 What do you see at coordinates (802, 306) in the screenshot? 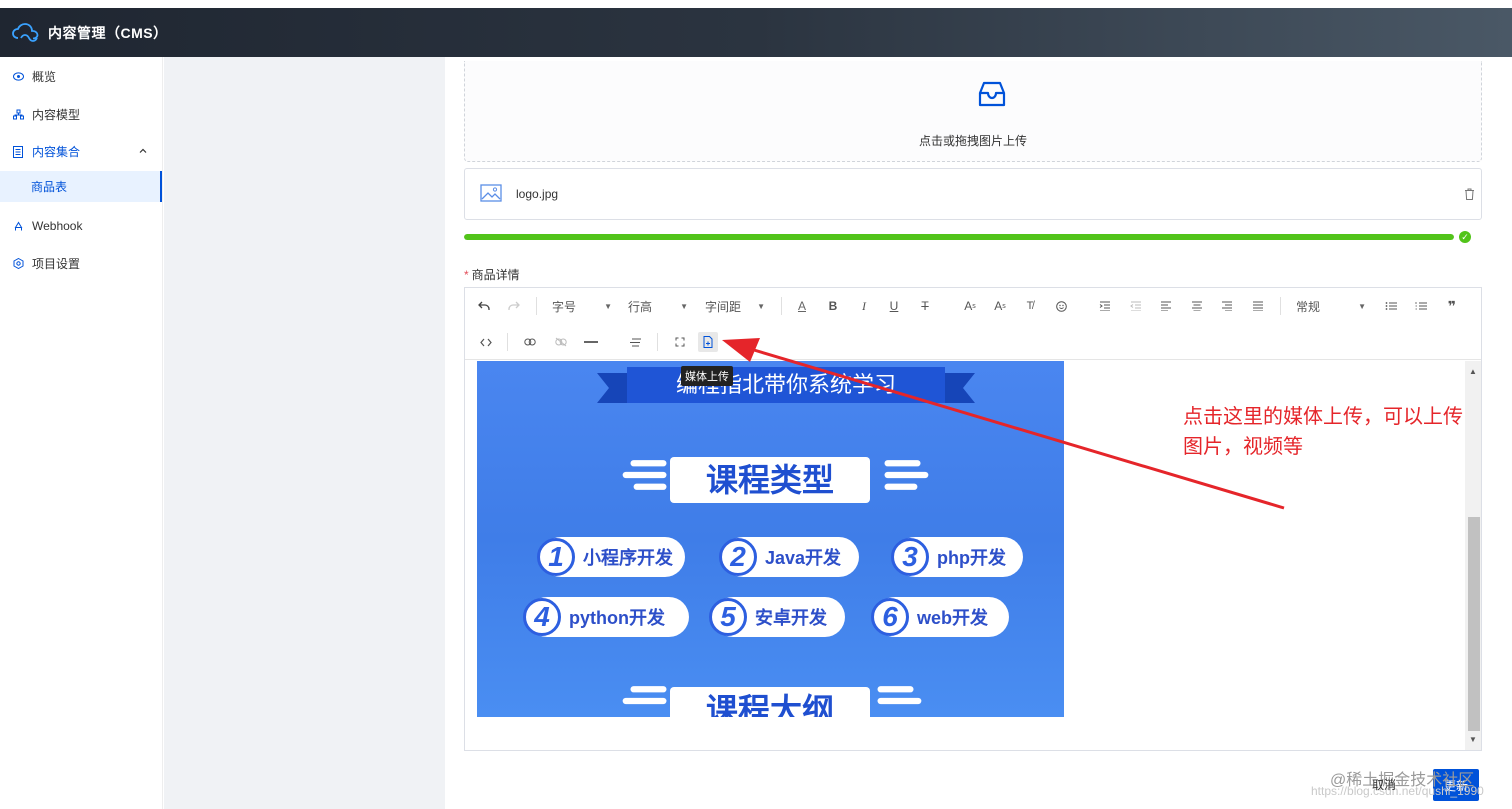
I see `font-color-icon: A` at bounding box center [802, 306].